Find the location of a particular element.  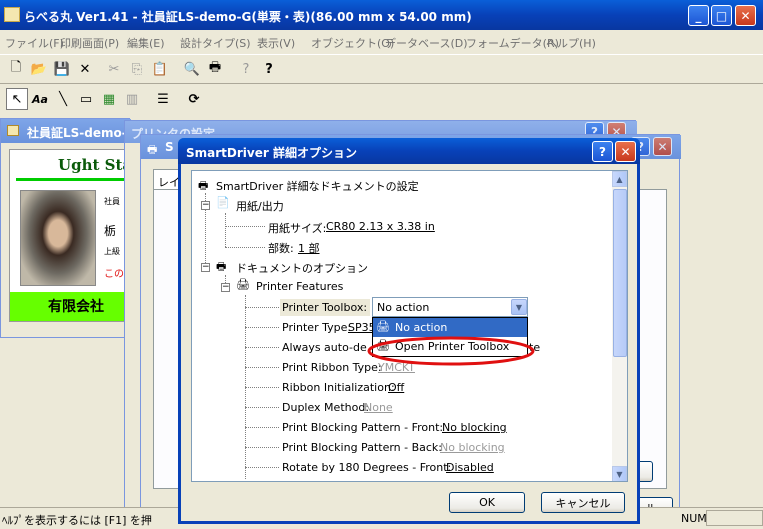

cancel-button: キャンセル is located at coordinates (583, 502).